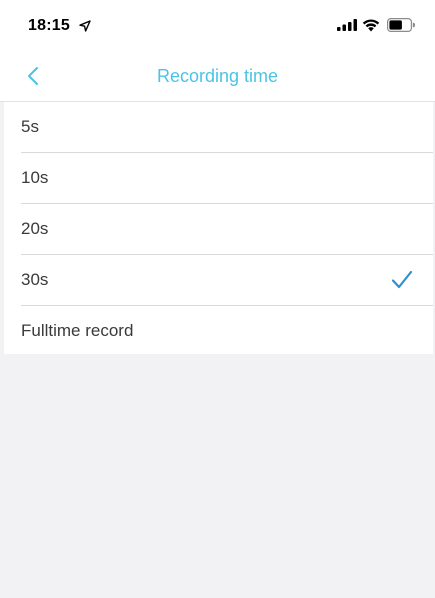 Image resolution: width=435 pixels, height=598 pixels. Describe the element at coordinates (227, 229) in the screenshot. I see `option-20s: 20s` at that location.